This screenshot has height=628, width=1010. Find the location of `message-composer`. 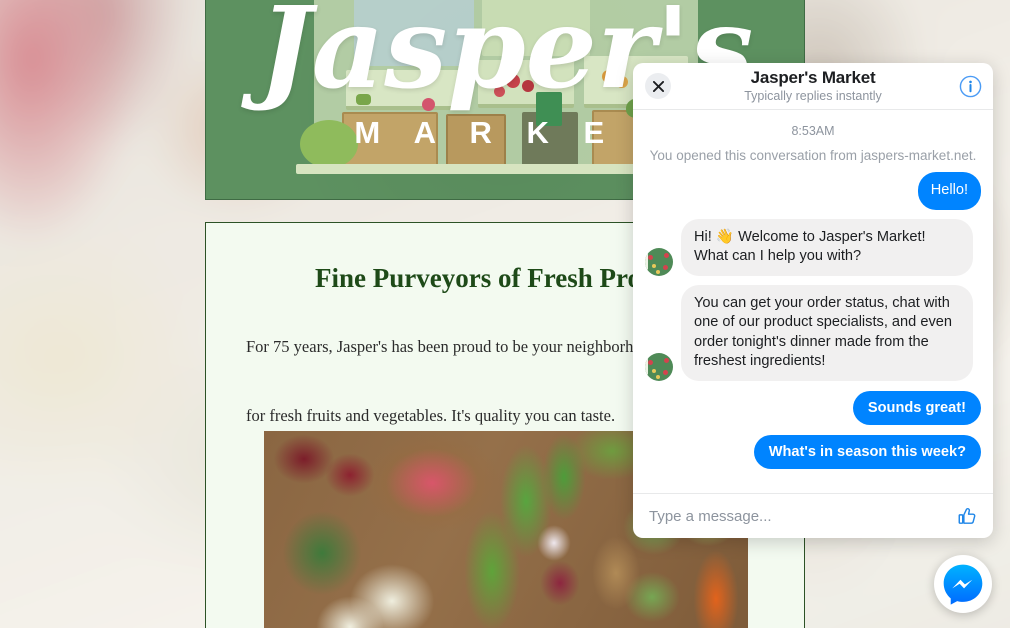

message-composer is located at coordinates (813, 515).